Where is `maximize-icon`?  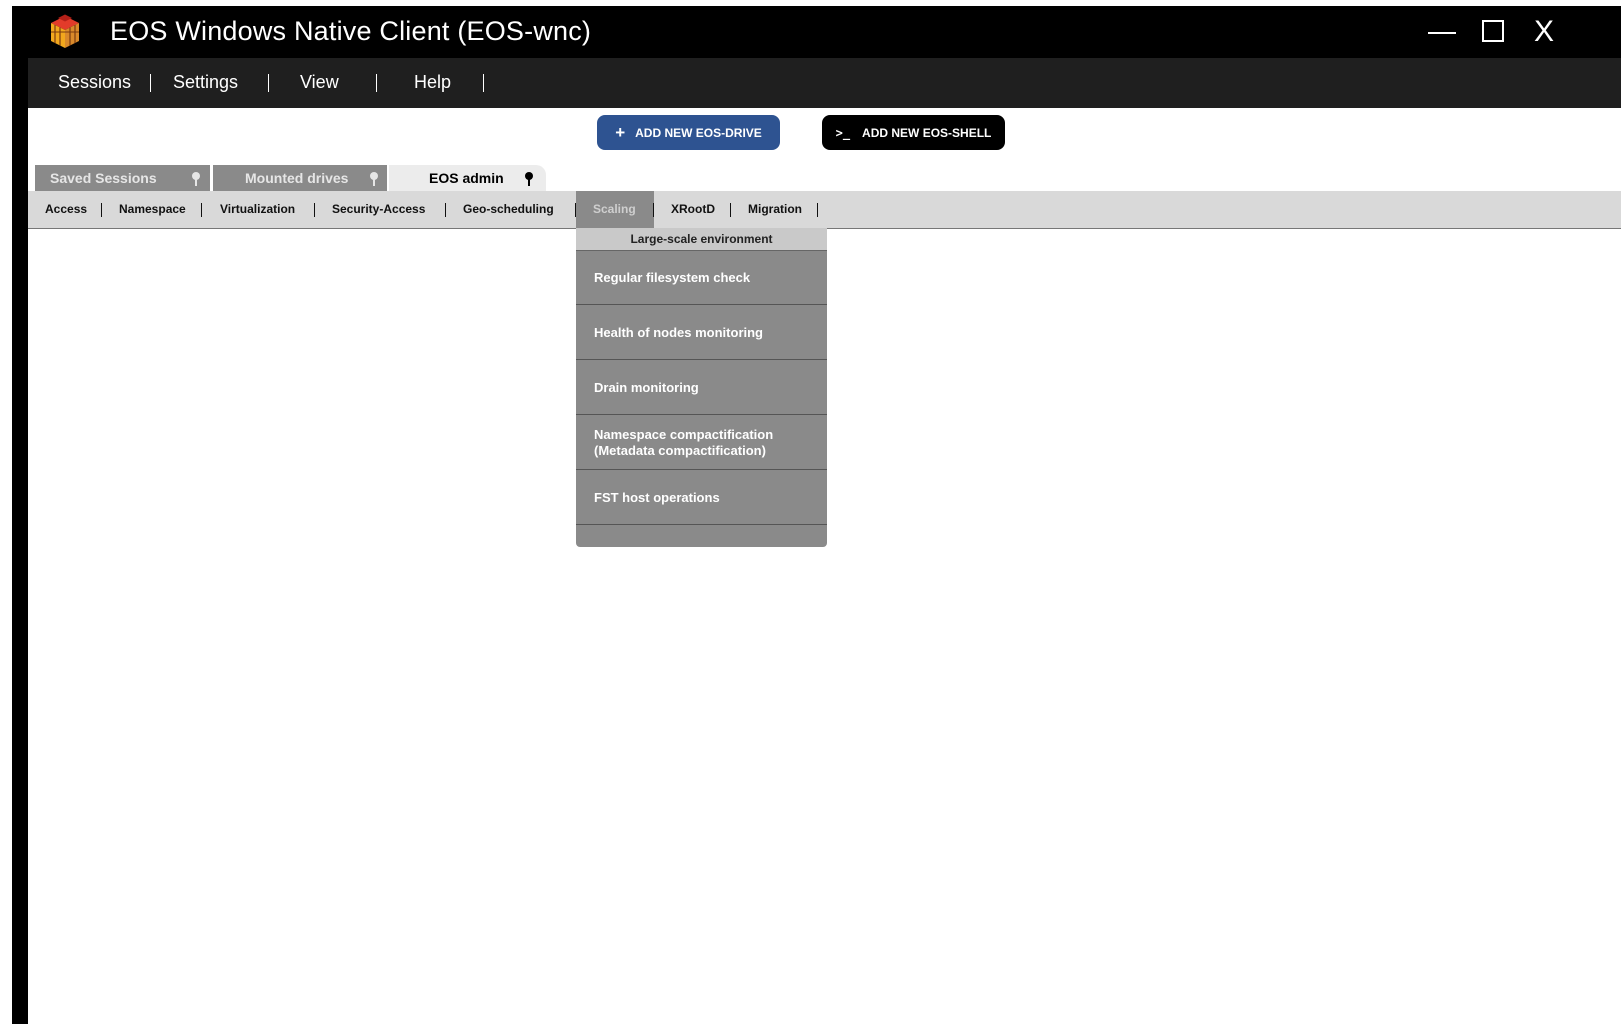 maximize-icon is located at coordinates (1494, 32).